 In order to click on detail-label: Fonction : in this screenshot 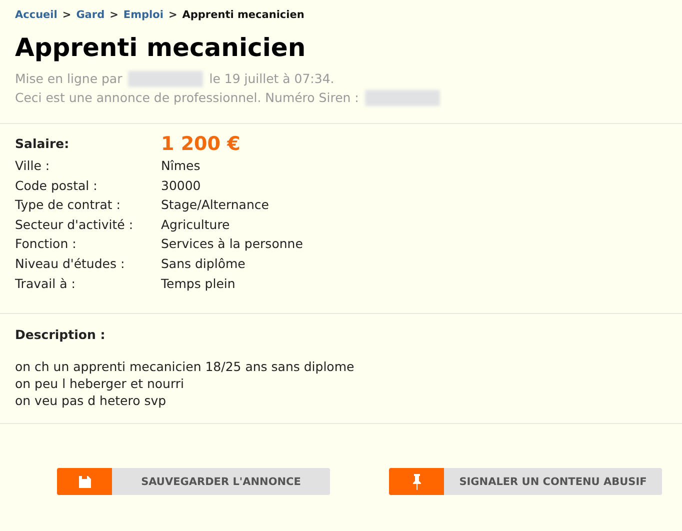, I will do `click(46, 244)`.